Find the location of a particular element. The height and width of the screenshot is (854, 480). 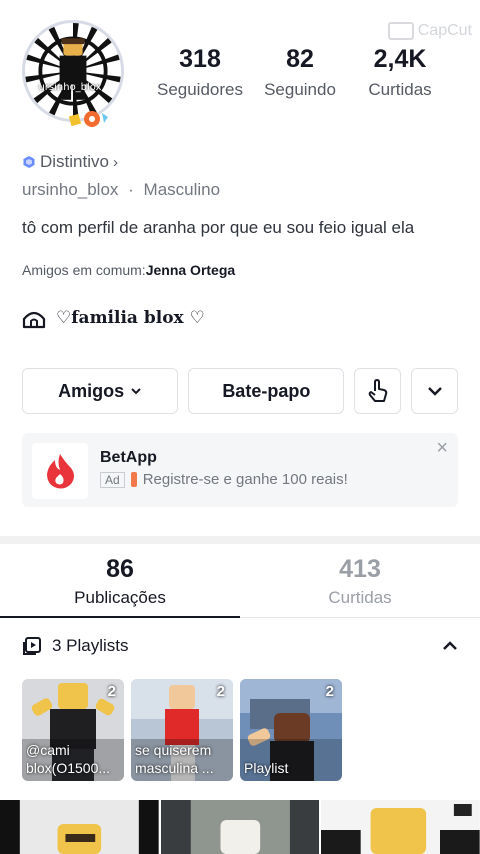

chat-label: Bate-papo is located at coordinates (266, 390).